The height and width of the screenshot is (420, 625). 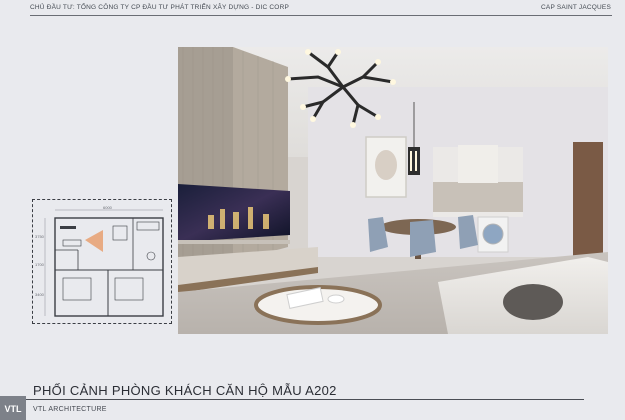 I want to click on floor-plan-frame: 6000 3750 1700 3400, so click(x=102, y=261).